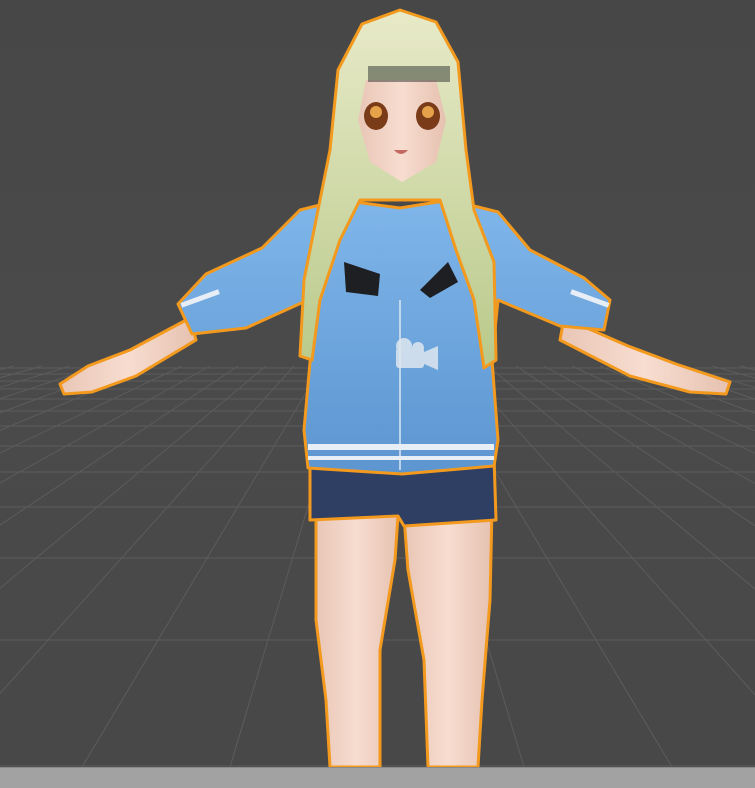 This screenshot has height=788, width=755. Describe the element at coordinates (377, 777) in the screenshot. I see `scene-bottom-bar` at that location.